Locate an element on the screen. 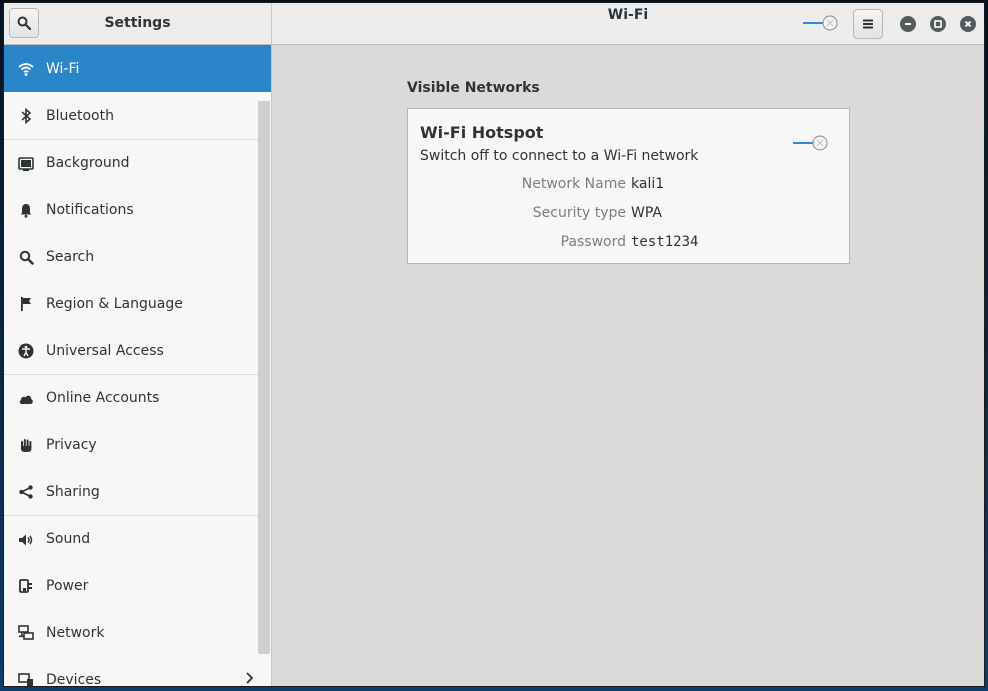 Image resolution: width=988 pixels, height=691 pixels. bluetooth-icon is located at coordinates (26, 116).